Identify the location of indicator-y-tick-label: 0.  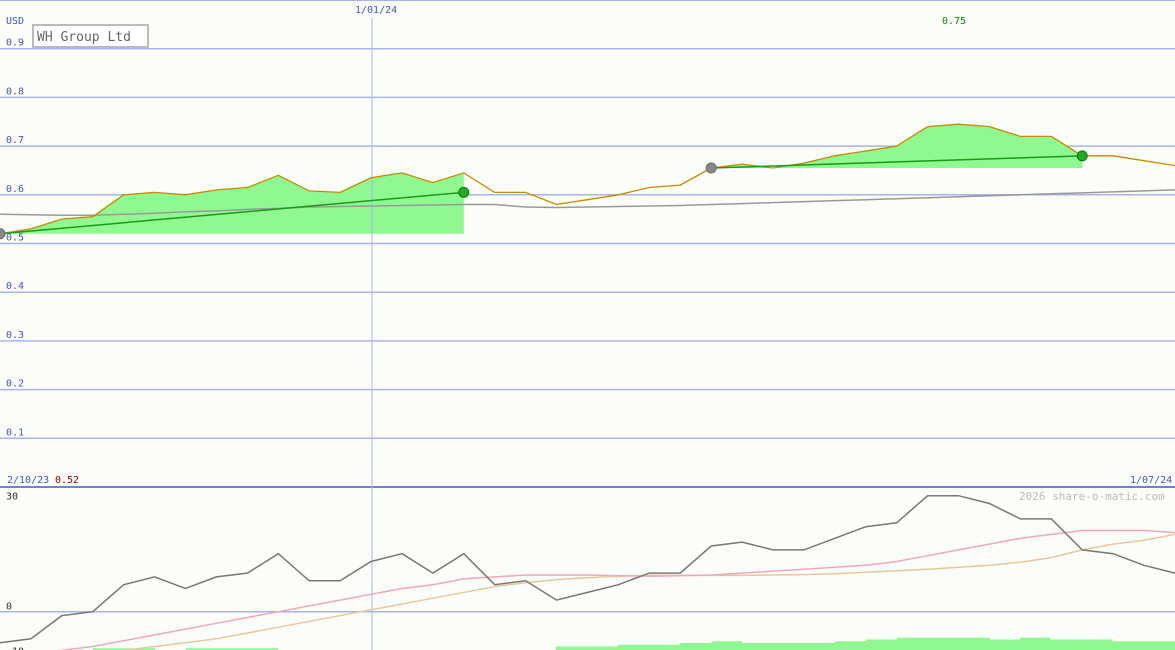
(9, 607).